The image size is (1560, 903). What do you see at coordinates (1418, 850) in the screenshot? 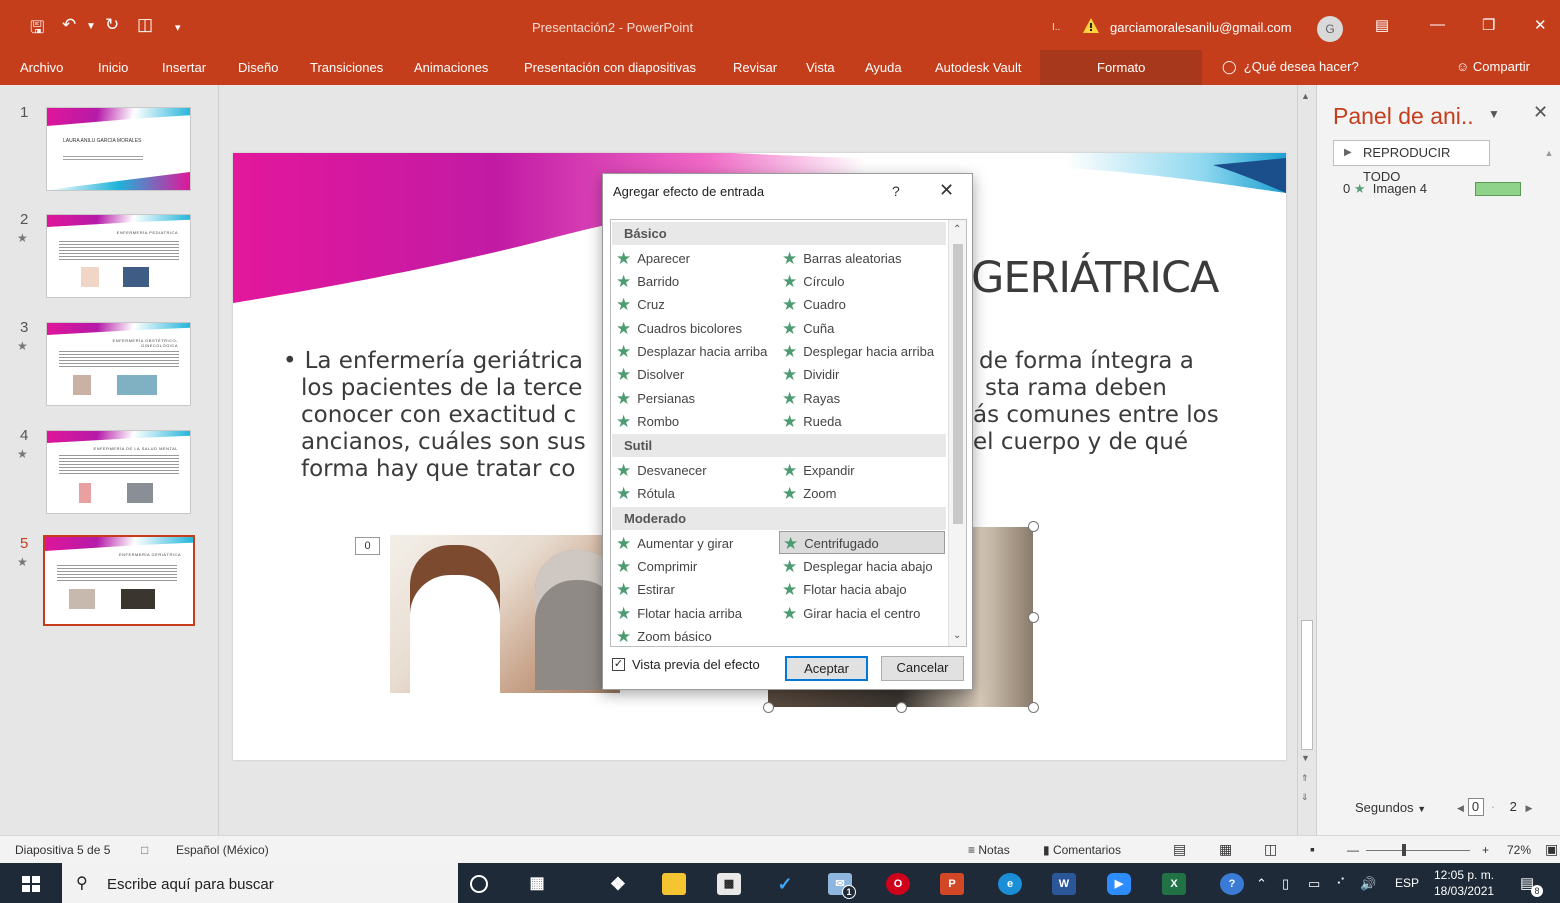
I see `zoom-slider` at bounding box center [1418, 850].